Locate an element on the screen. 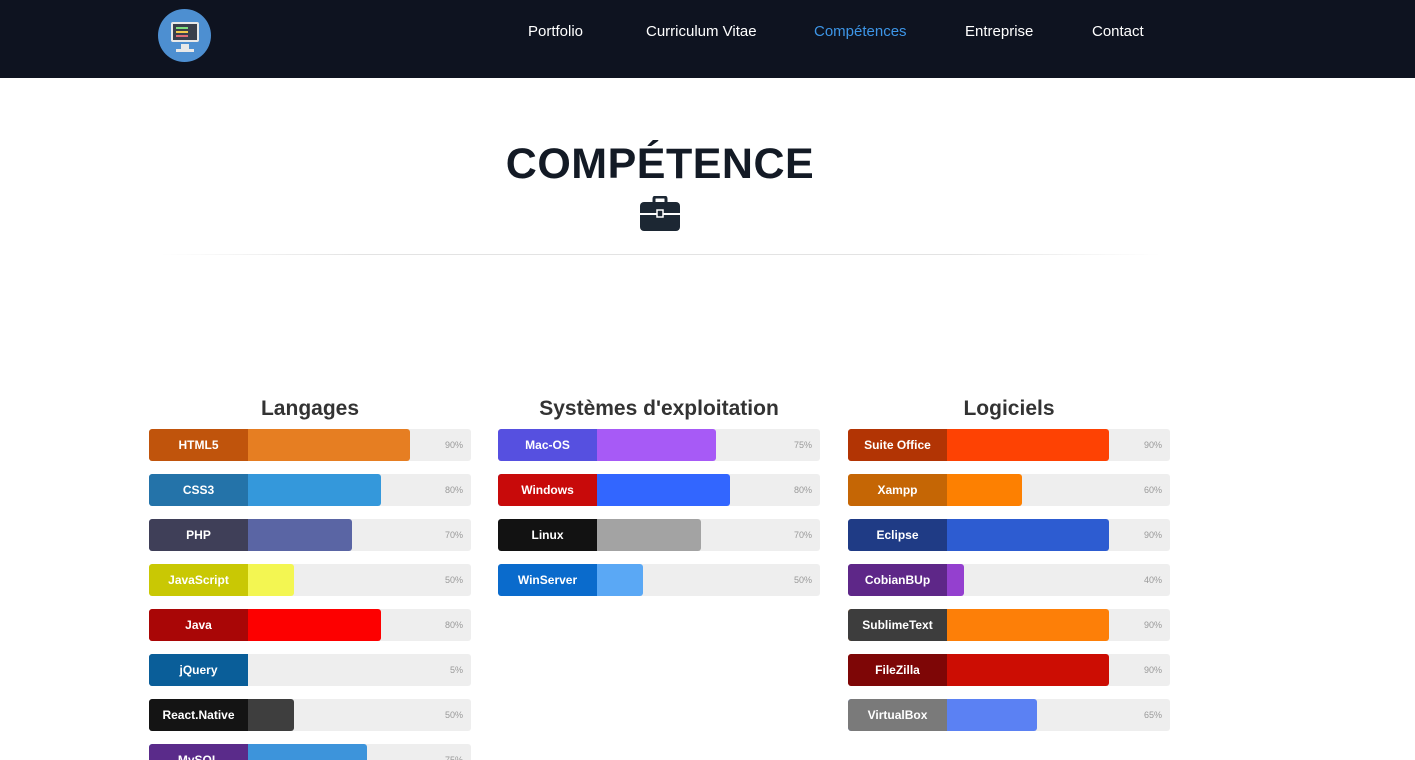 Image resolution: width=1415 pixels, height=760 pixels. skill-bar: Eclipse 90% is located at coordinates (1009, 535).